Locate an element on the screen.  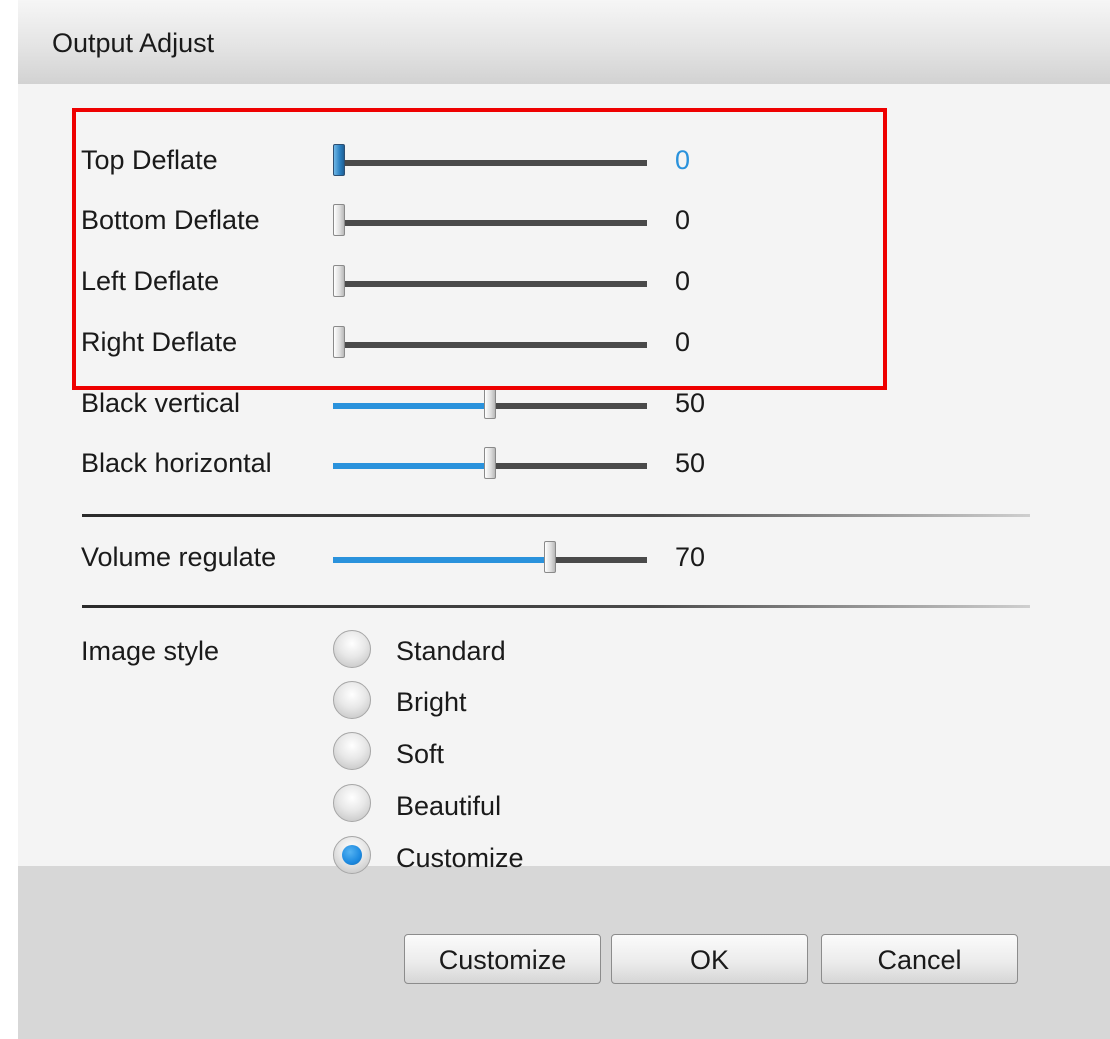
cancel-button: Cancel is located at coordinates (919, 959).